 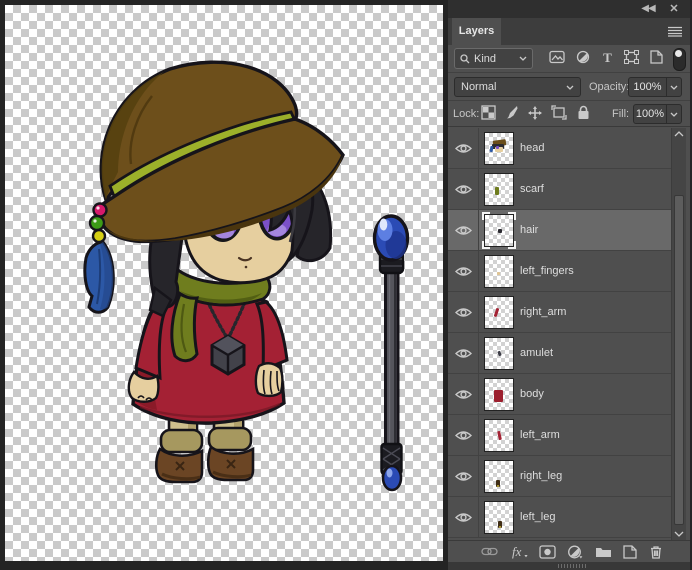 I want to click on new-adjustment-layer-icon, so click(x=575, y=552).